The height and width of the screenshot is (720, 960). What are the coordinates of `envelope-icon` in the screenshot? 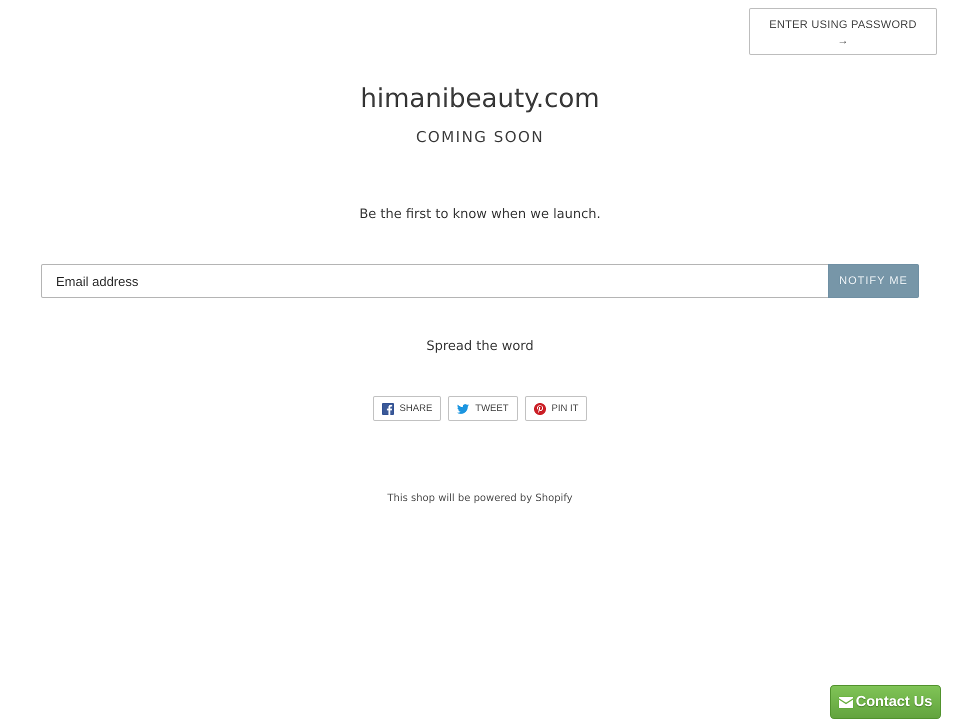 It's located at (845, 702).